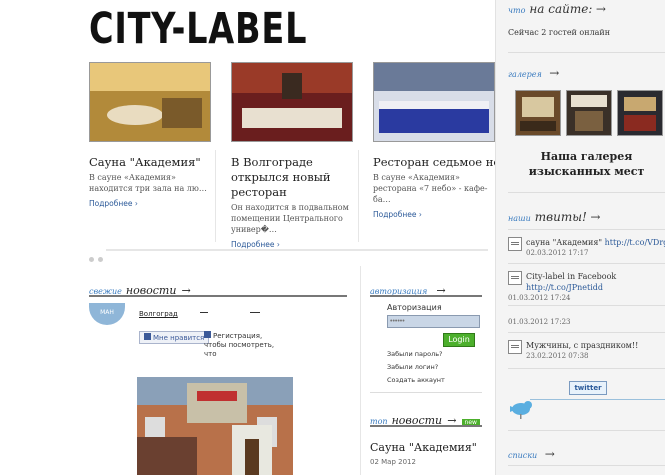 The width and height of the screenshot is (665, 475). What do you see at coordinates (586, 322) in the screenshot?
I see `tweet-item: 01.03.2012 17:23` at bounding box center [586, 322].